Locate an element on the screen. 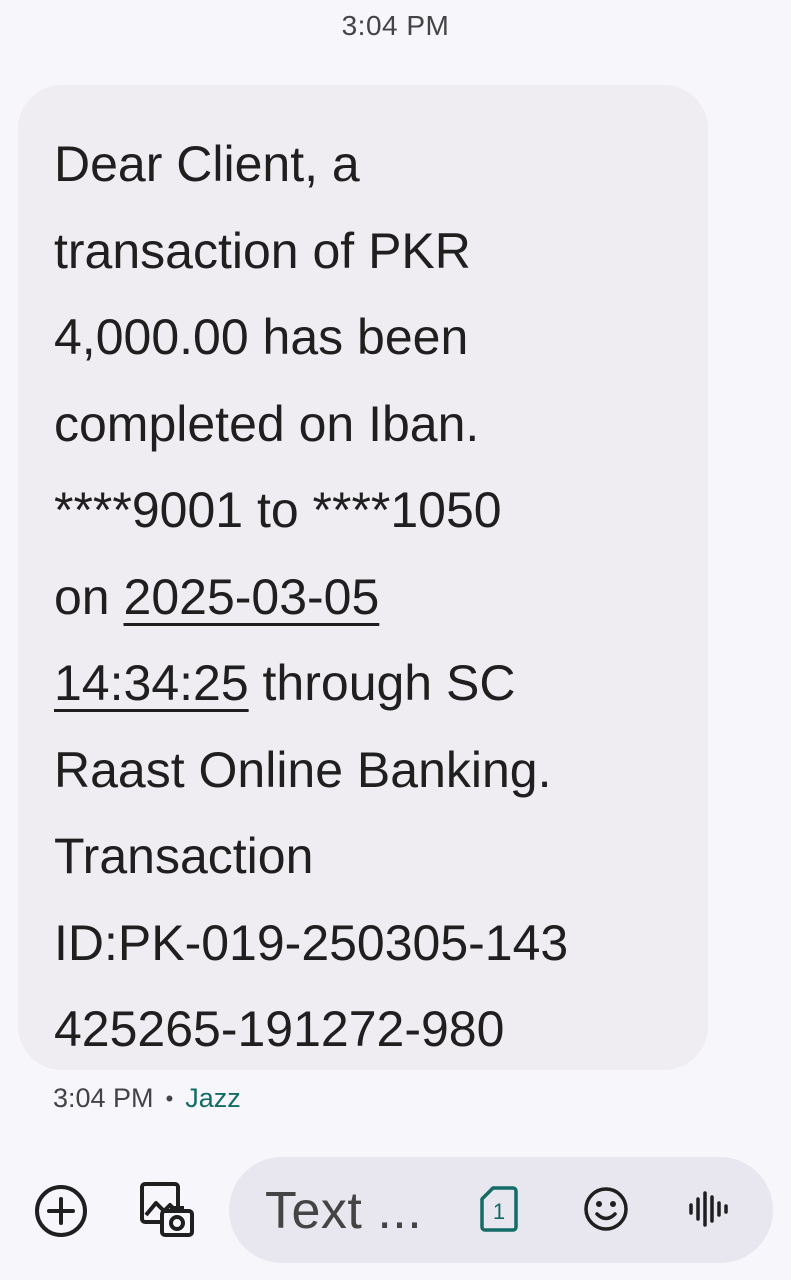 This screenshot has width=791, height=1280. message-line: ID:PK-019-250305-143 is located at coordinates (311, 942).